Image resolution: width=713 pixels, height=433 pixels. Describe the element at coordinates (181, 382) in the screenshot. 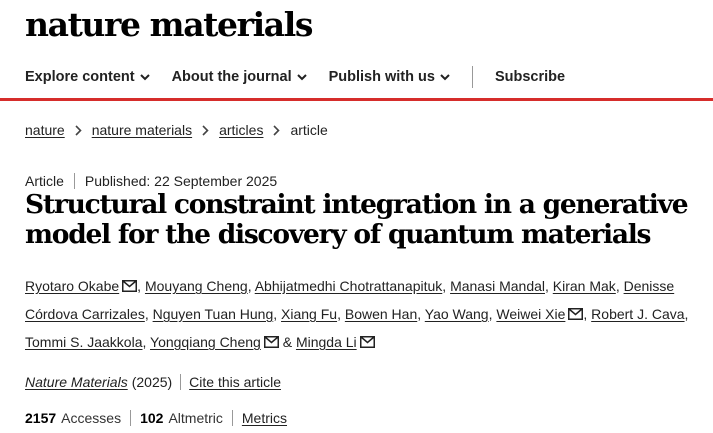

I see `cite-divider` at that location.